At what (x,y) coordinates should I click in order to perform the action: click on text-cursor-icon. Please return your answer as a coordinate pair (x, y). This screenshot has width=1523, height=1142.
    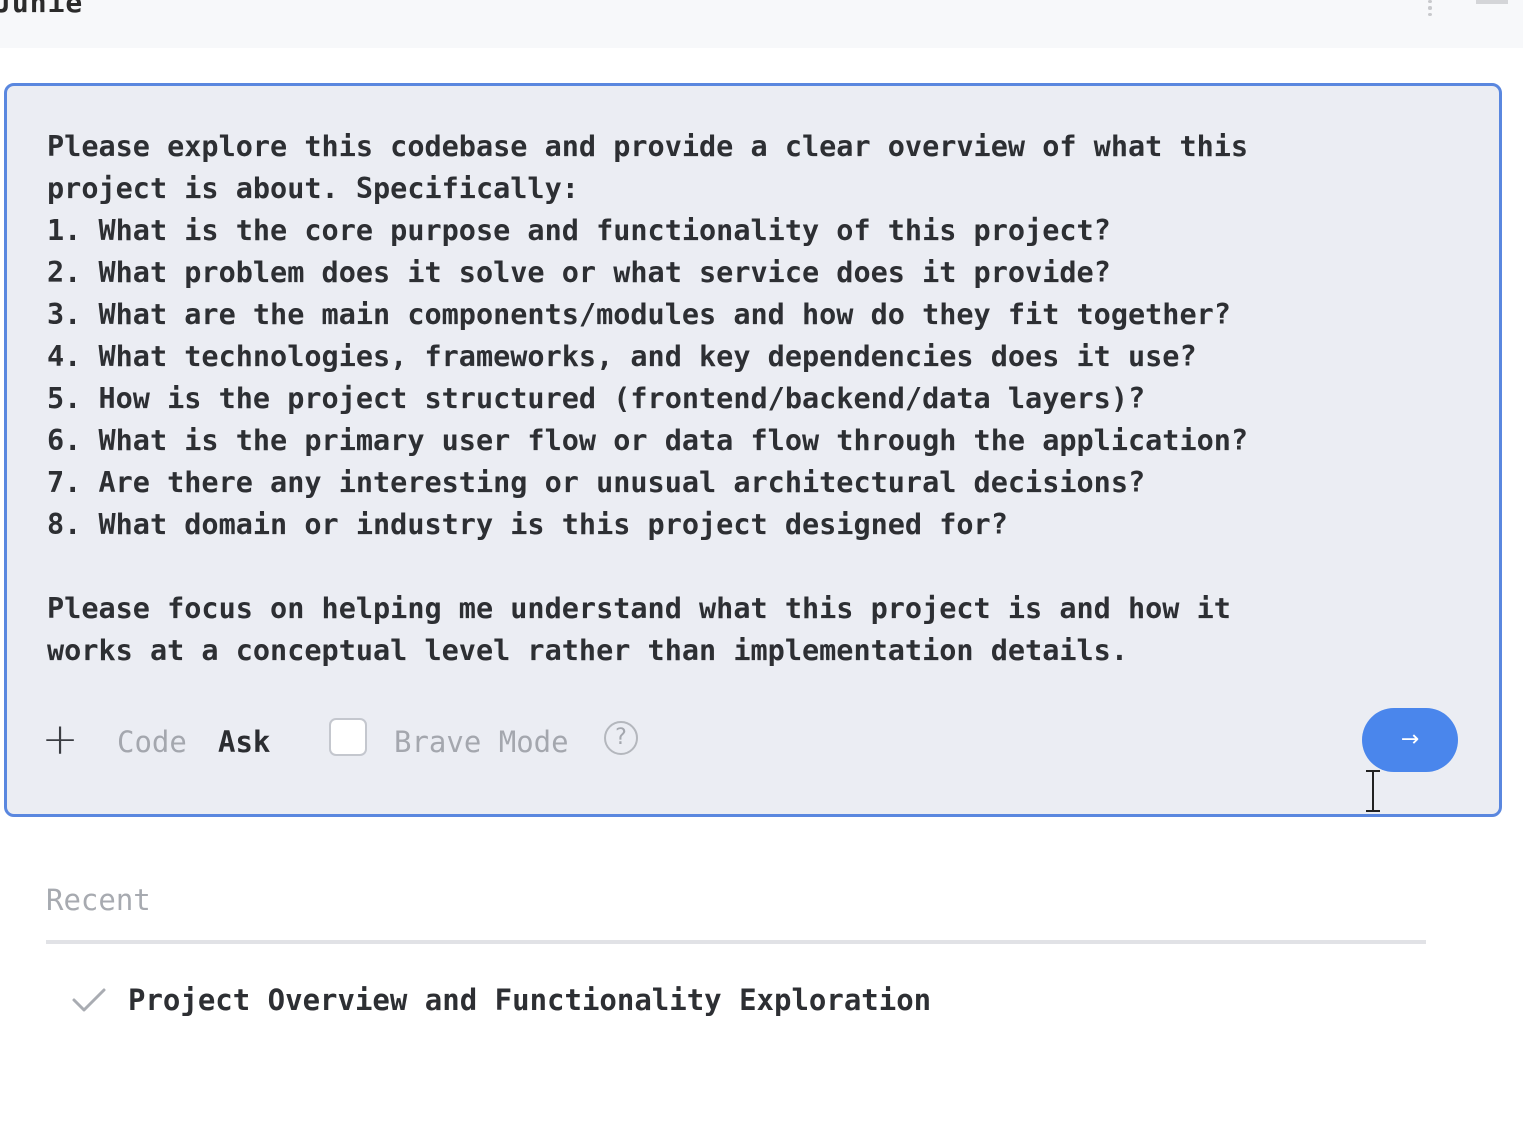
    Looking at the image, I should click on (1373, 792).